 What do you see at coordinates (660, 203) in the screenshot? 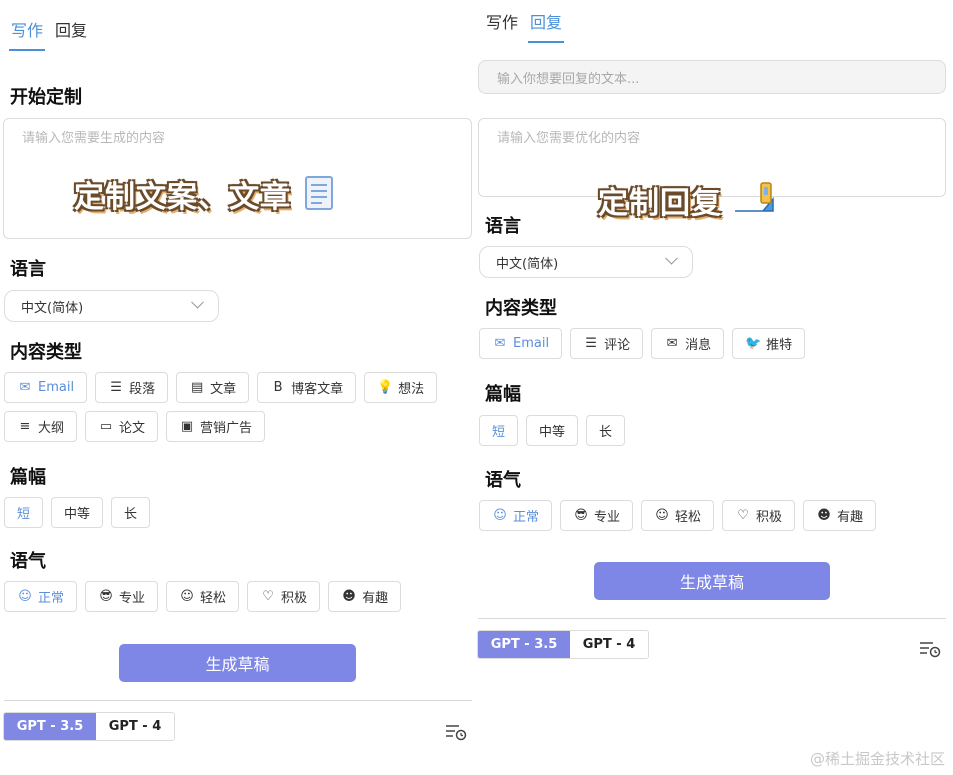
I see `overlay-caption-text: 定制回复` at bounding box center [660, 203].